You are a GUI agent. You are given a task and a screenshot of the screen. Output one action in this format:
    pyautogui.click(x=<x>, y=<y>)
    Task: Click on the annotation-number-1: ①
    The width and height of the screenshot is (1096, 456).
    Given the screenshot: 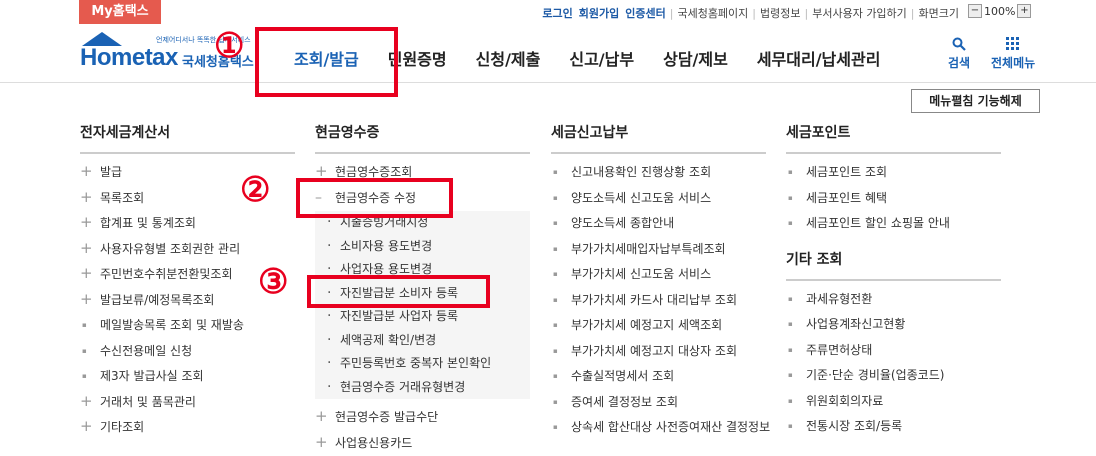 What is the action you would take?
    pyautogui.click(x=229, y=46)
    